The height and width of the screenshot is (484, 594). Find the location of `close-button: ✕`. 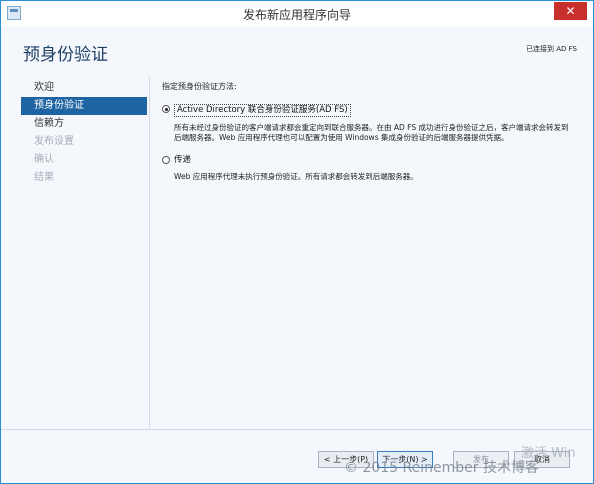

close-button: ✕ is located at coordinates (570, 11).